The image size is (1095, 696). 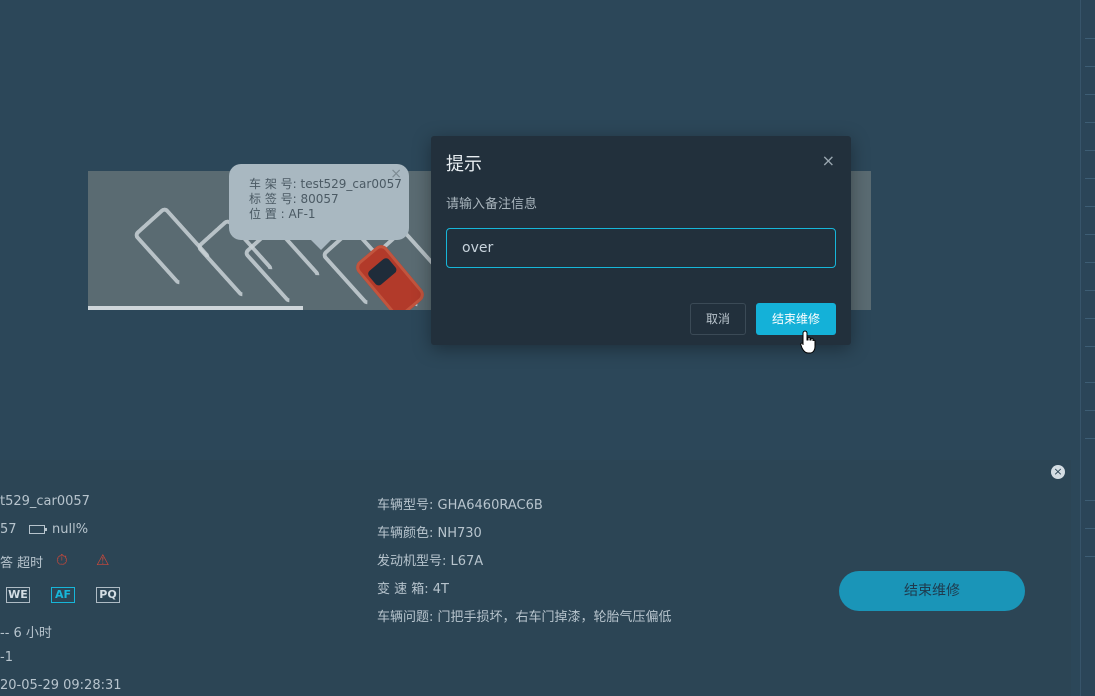 What do you see at coordinates (413, 589) in the screenshot?
I see `detail-gearbox: 变 速 箱: 4T` at bounding box center [413, 589].